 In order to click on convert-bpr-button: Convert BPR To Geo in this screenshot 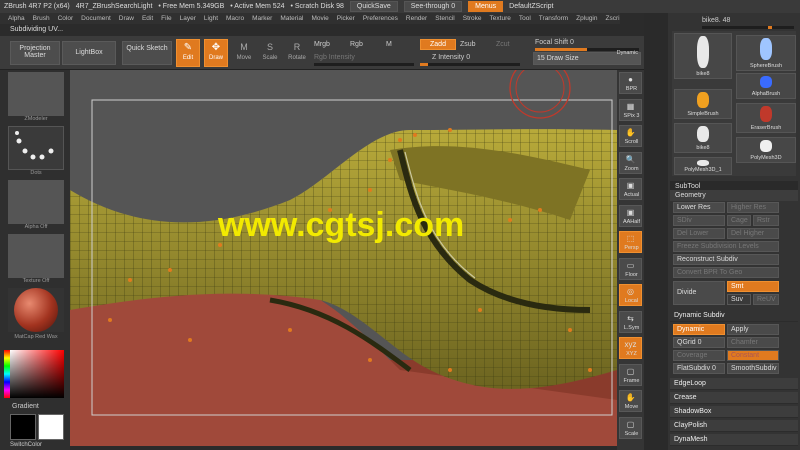, I will do `click(726, 272)`.